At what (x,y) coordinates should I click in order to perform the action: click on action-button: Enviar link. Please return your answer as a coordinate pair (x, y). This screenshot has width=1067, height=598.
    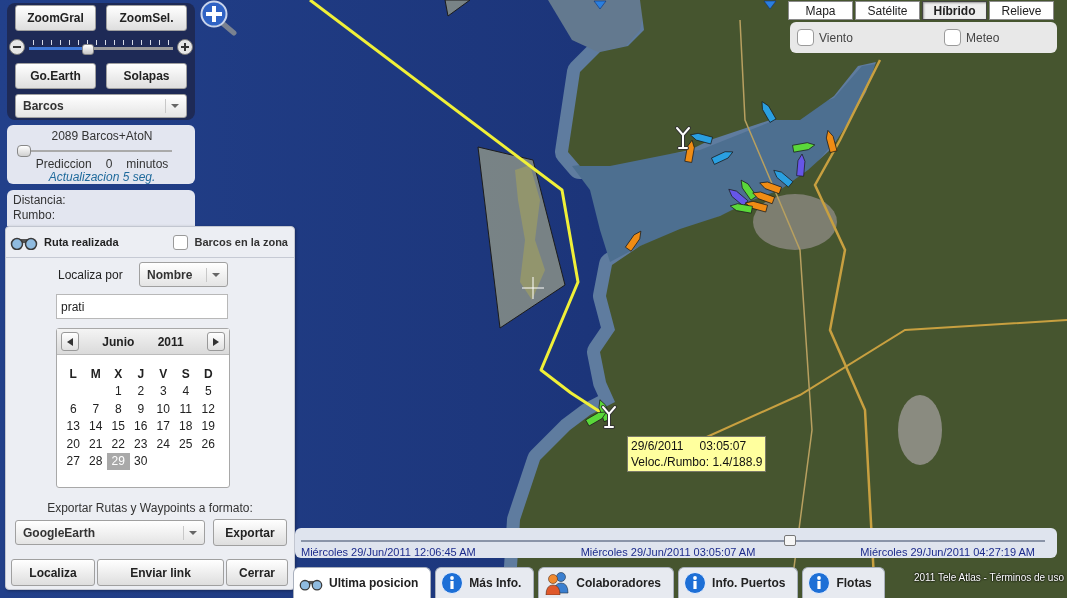
    Looking at the image, I should click on (160, 572).